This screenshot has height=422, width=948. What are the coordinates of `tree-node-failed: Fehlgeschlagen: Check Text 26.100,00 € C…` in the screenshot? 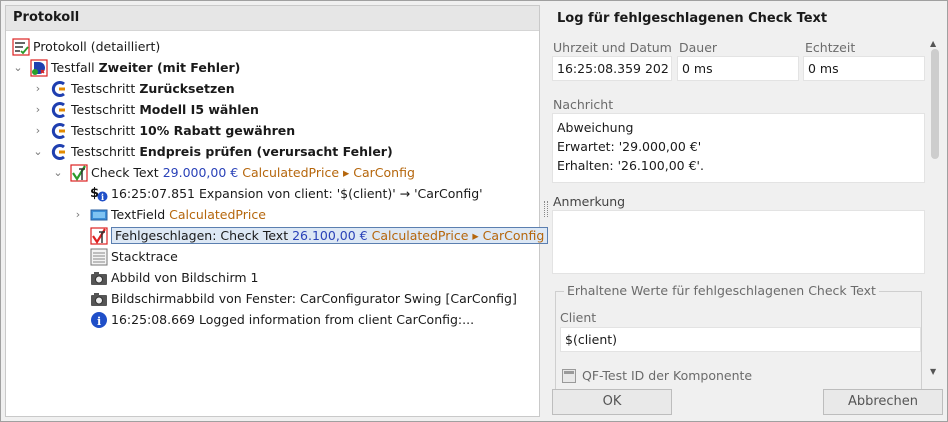 It's located at (310, 235).